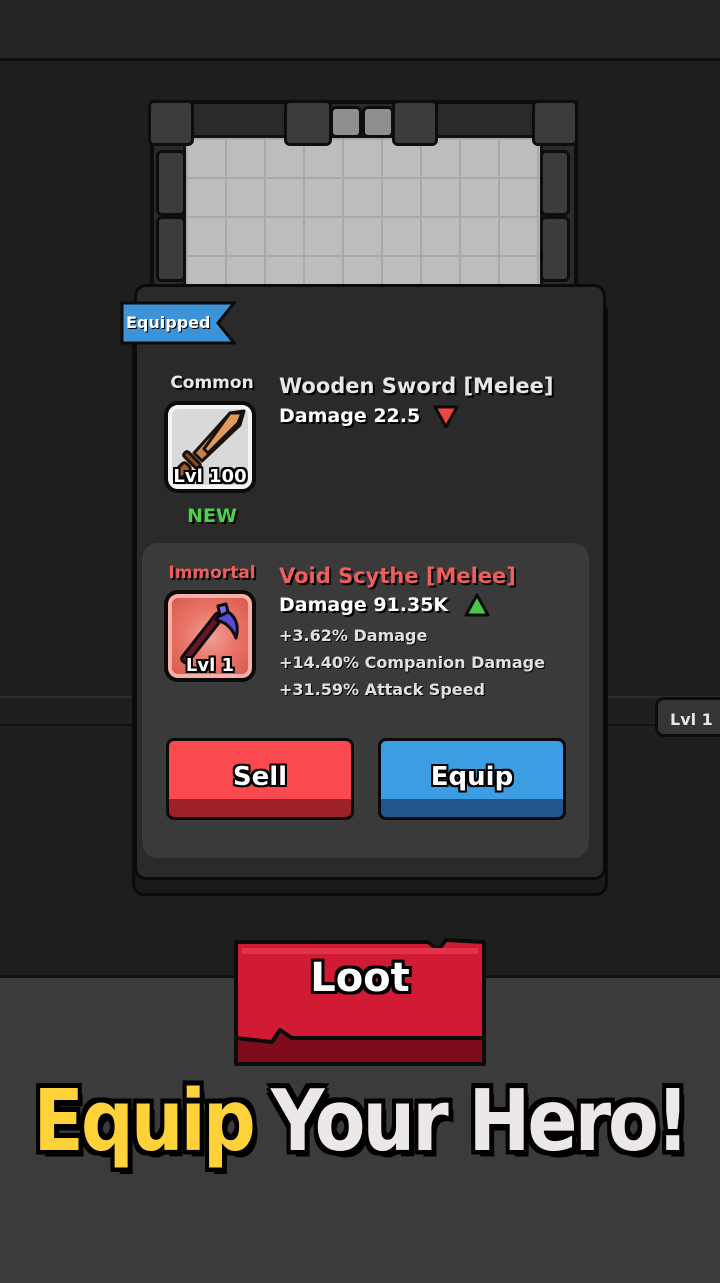 The height and width of the screenshot is (1283, 720). Describe the element at coordinates (210, 636) in the screenshot. I see `new-item-card: Lvl 1` at that location.